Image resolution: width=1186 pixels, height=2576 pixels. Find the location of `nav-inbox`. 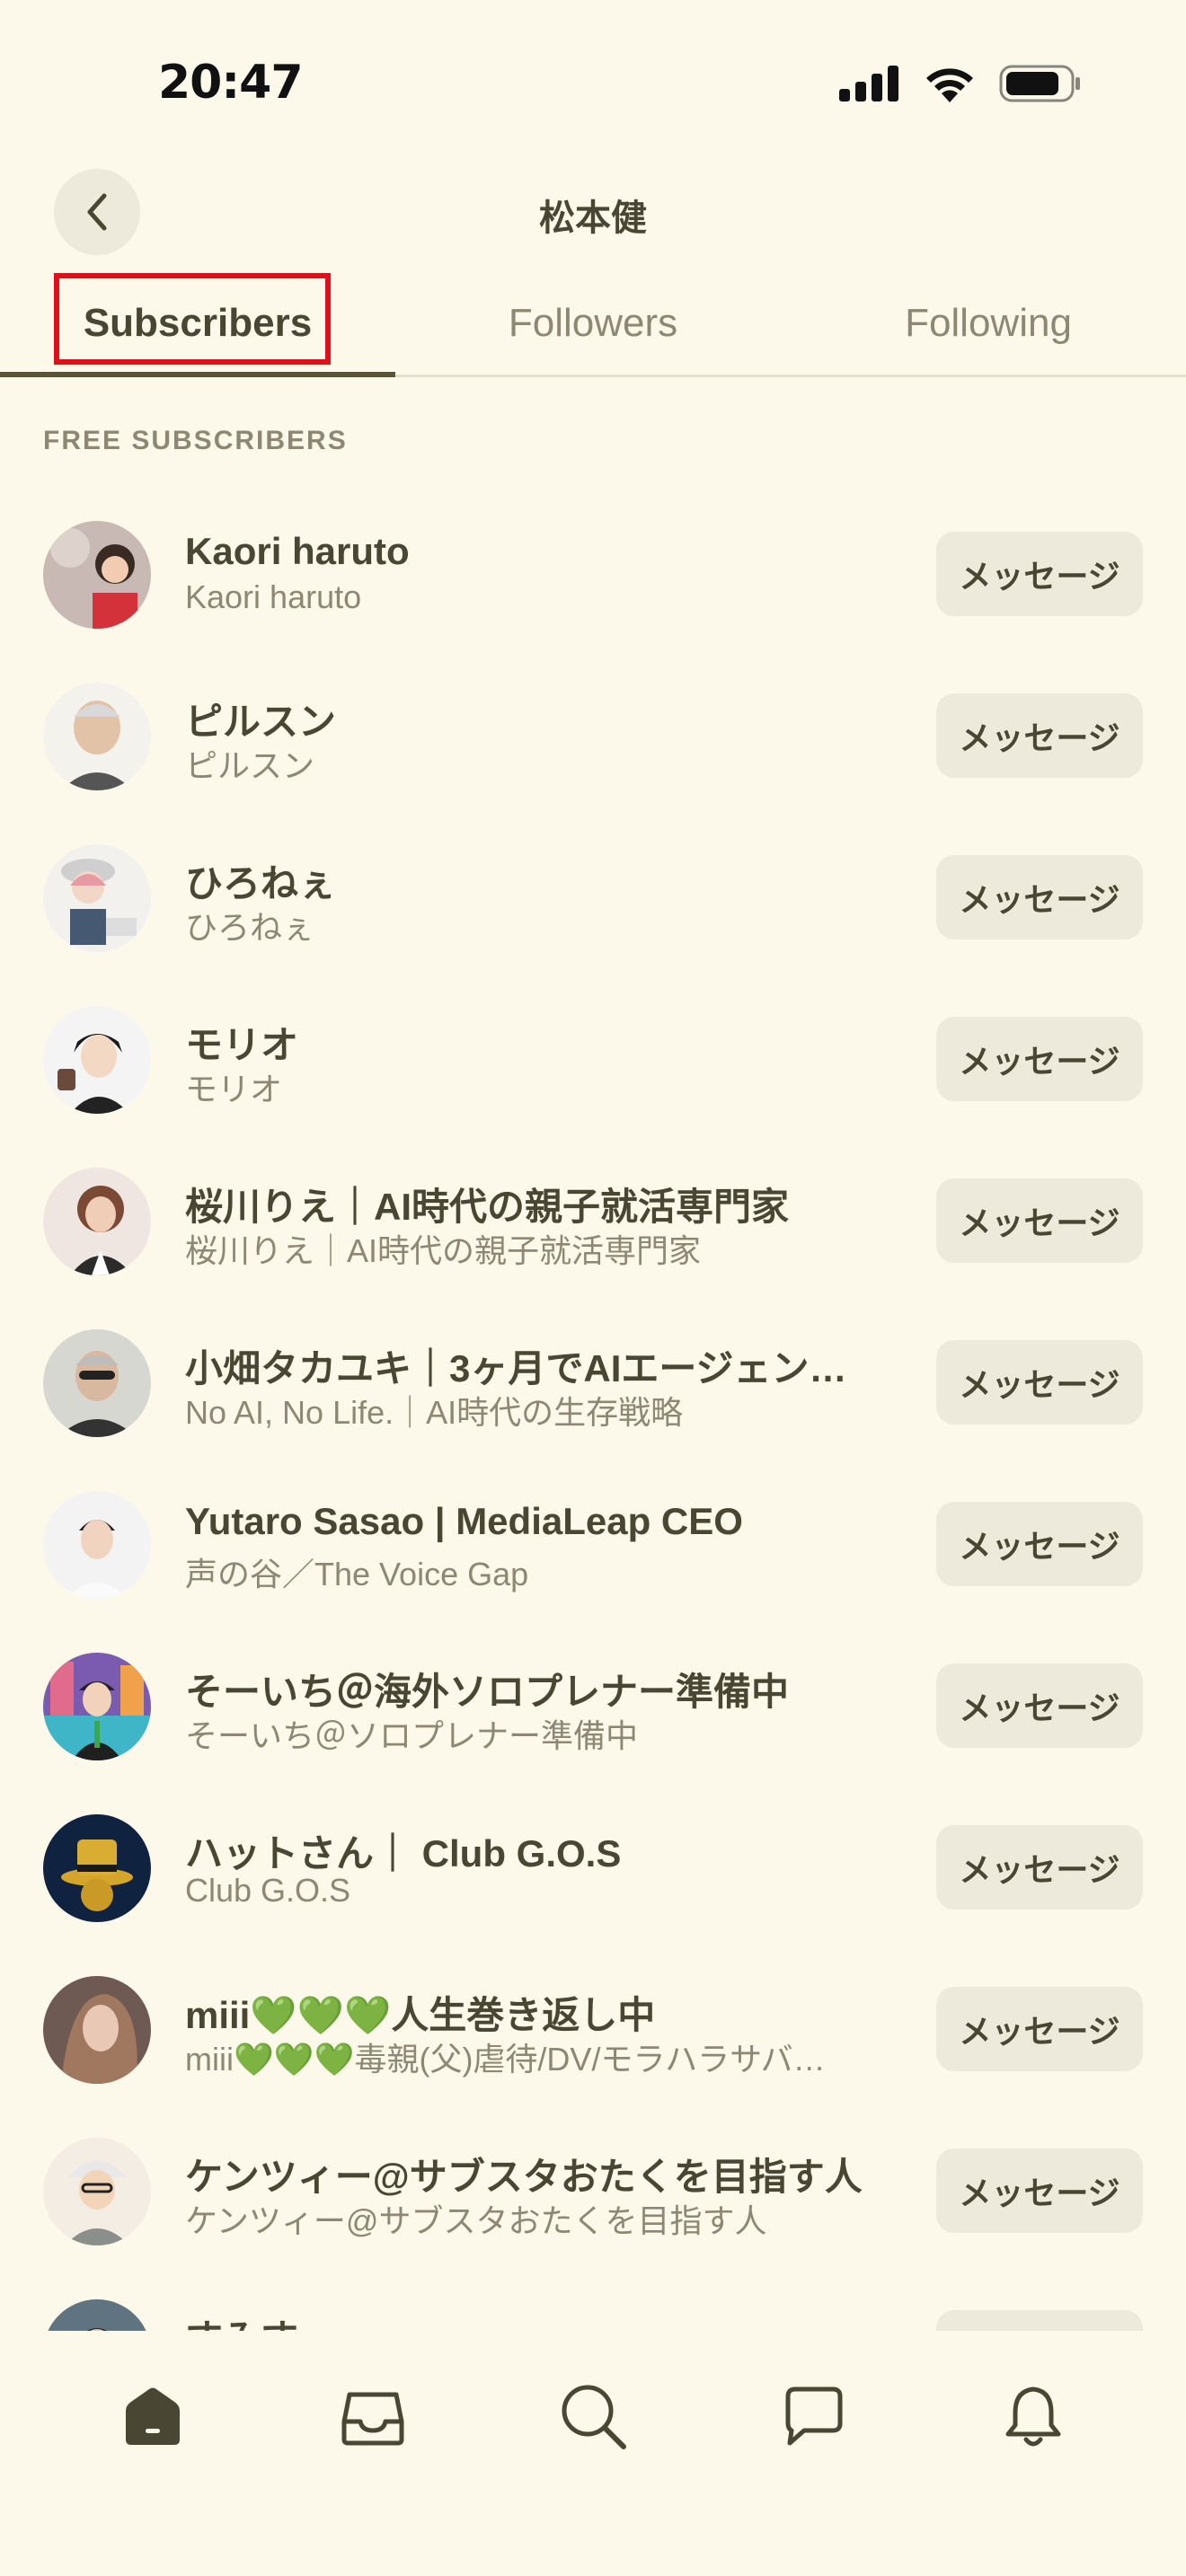

nav-inbox is located at coordinates (373, 2416).